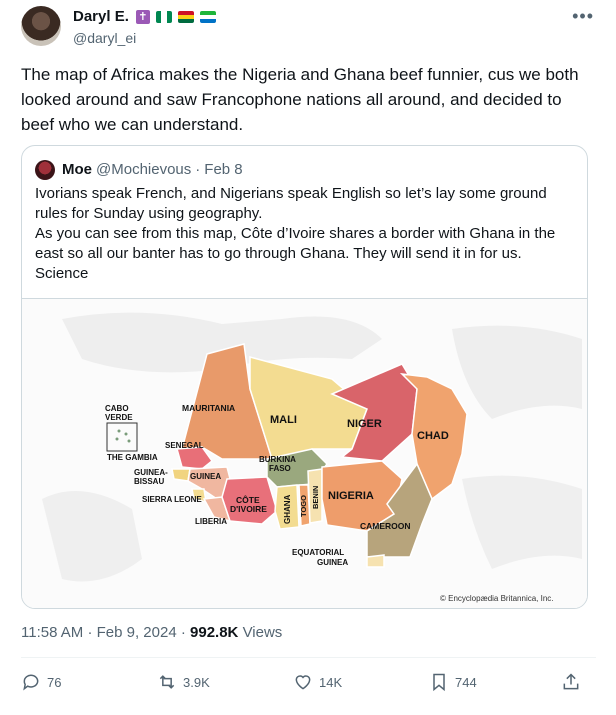  I want to click on quote-author-name: Moe, so click(77, 169).